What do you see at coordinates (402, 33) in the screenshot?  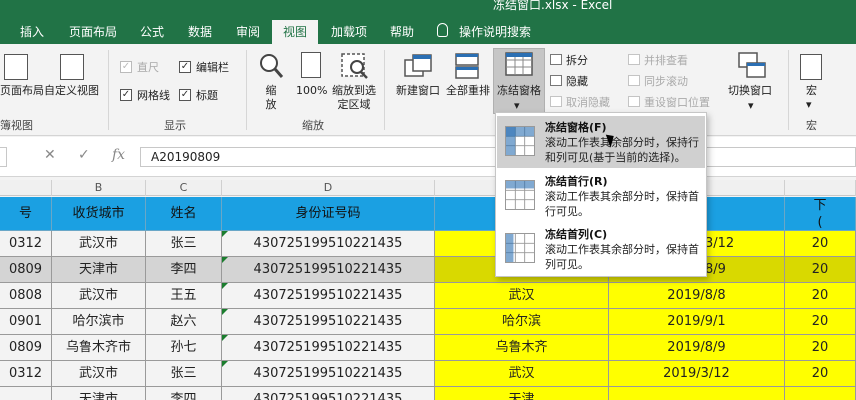 I see `tab-help: 帮助` at bounding box center [402, 33].